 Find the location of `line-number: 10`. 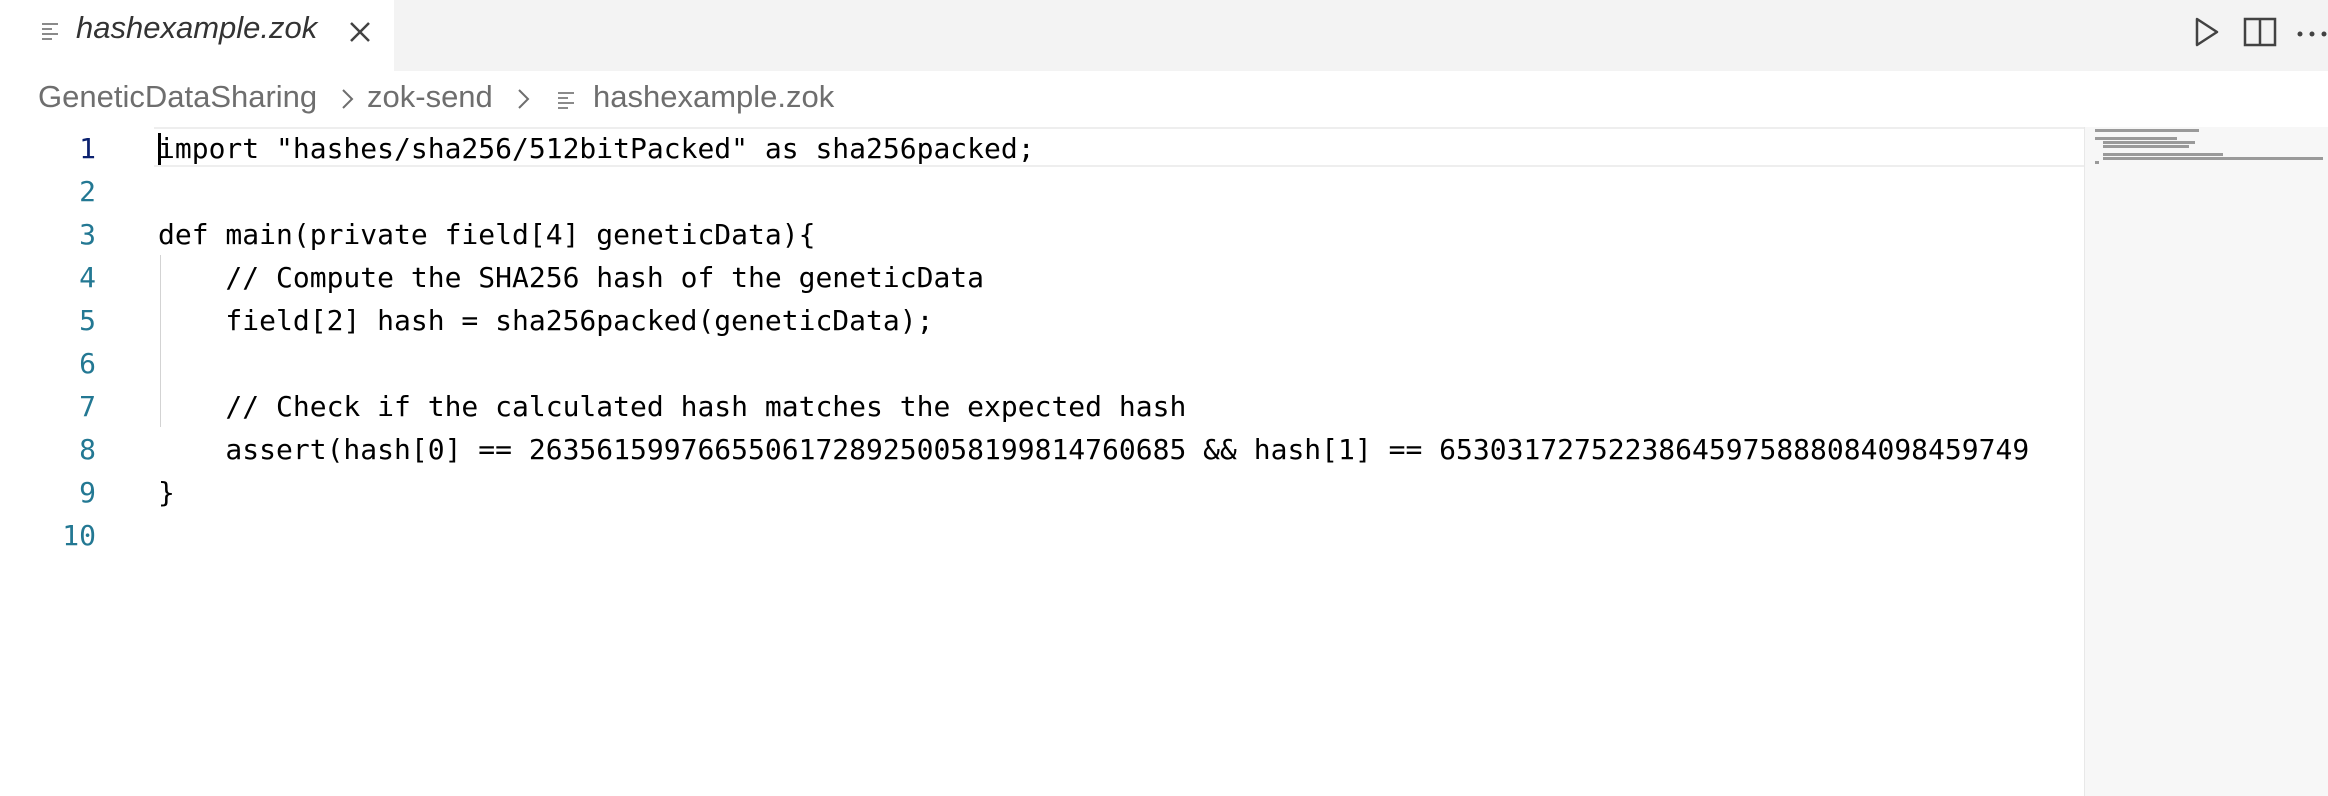

line-number: 10 is located at coordinates (79, 535).